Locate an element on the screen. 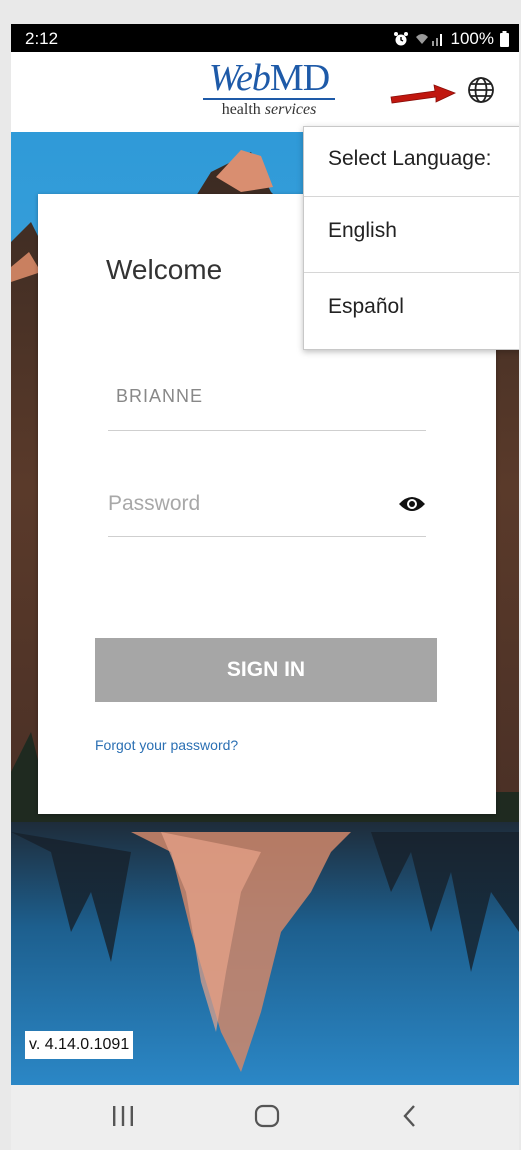  status-time: 2:12 is located at coordinates (42, 38).